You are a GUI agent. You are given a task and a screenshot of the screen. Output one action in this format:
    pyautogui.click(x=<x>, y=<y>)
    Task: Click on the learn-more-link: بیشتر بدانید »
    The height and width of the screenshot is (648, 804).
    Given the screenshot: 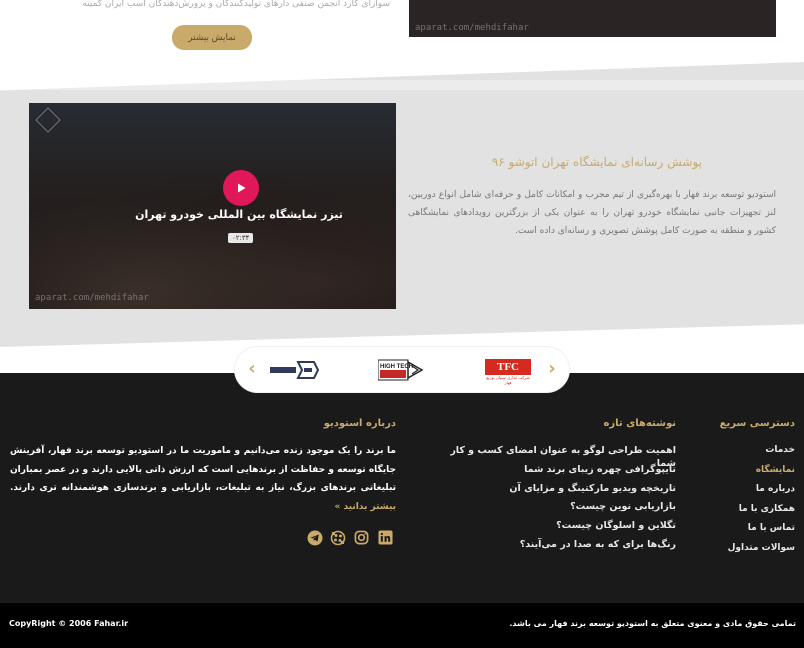 What is the action you would take?
    pyautogui.click(x=365, y=507)
    